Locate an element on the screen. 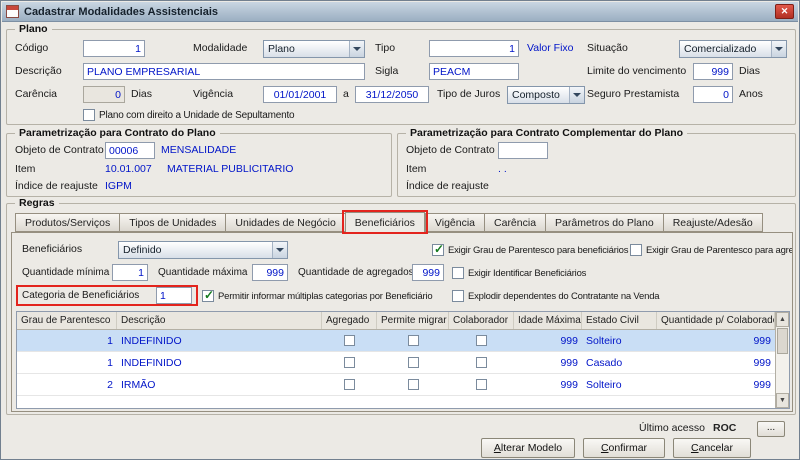  tipo-suffix: Valor Fixo is located at coordinates (550, 48).